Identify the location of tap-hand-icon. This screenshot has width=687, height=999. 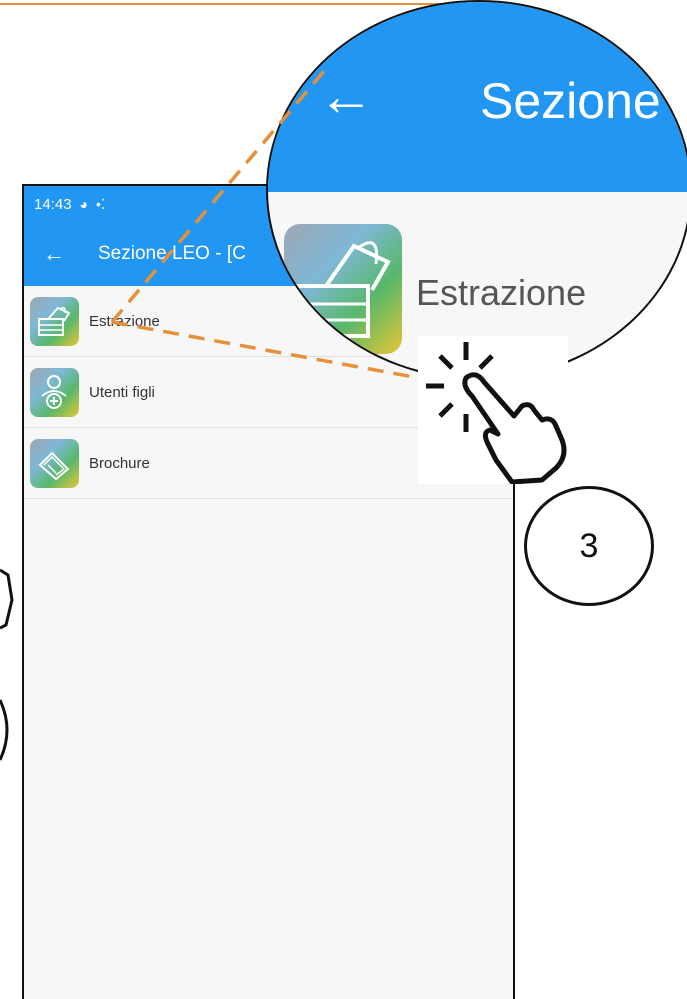
(496, 413).